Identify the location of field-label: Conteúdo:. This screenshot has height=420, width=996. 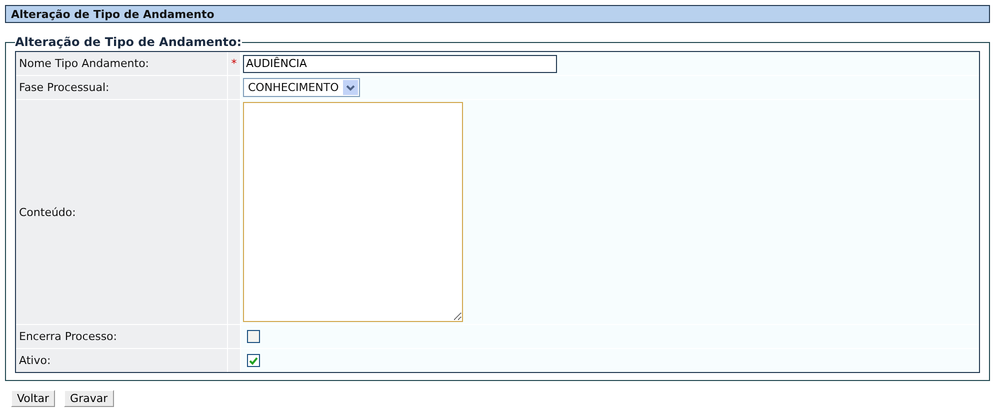
(121, 212).